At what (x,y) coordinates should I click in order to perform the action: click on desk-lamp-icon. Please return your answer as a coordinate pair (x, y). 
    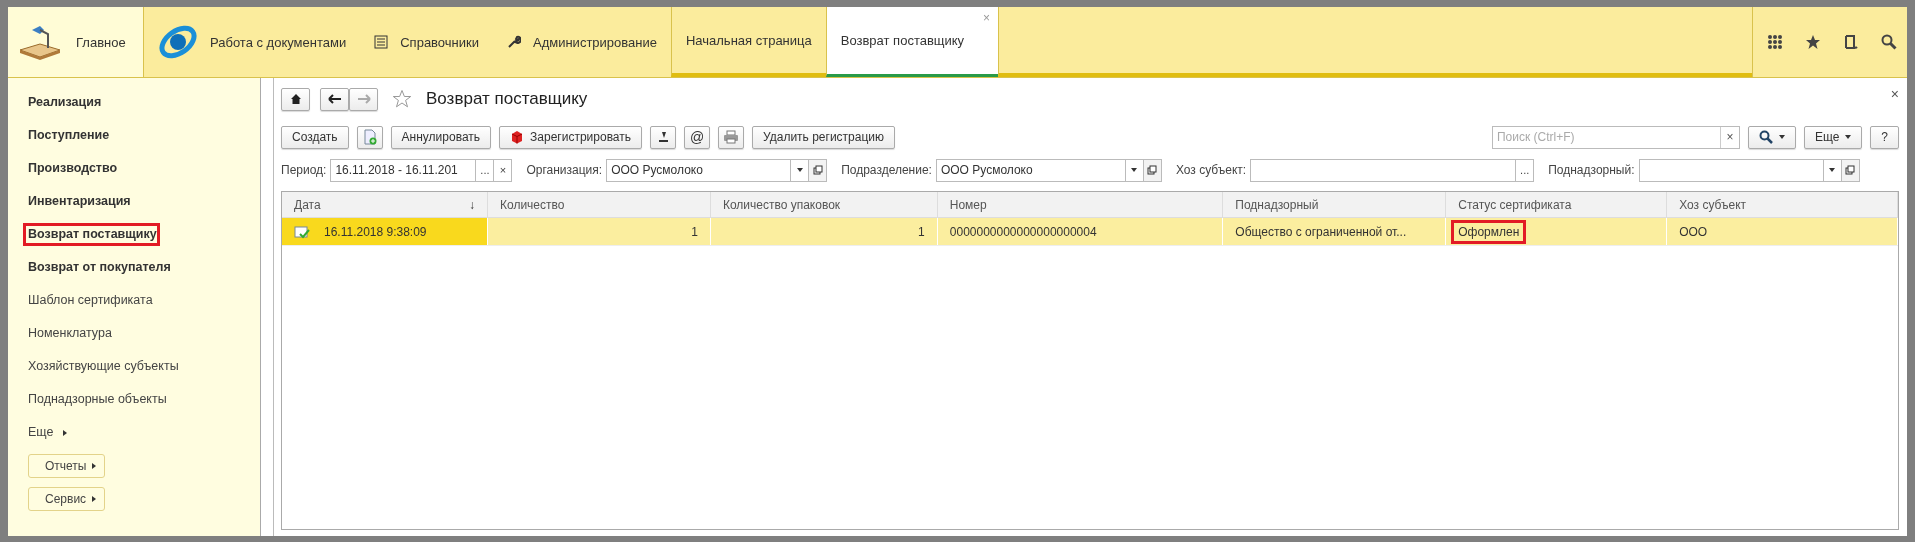
    Looking at the image, I should click on (40, 42).